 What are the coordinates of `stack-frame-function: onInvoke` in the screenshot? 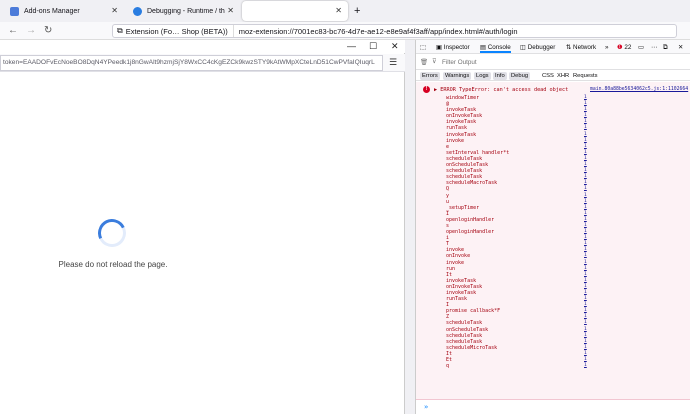 It's located at (458, 256).